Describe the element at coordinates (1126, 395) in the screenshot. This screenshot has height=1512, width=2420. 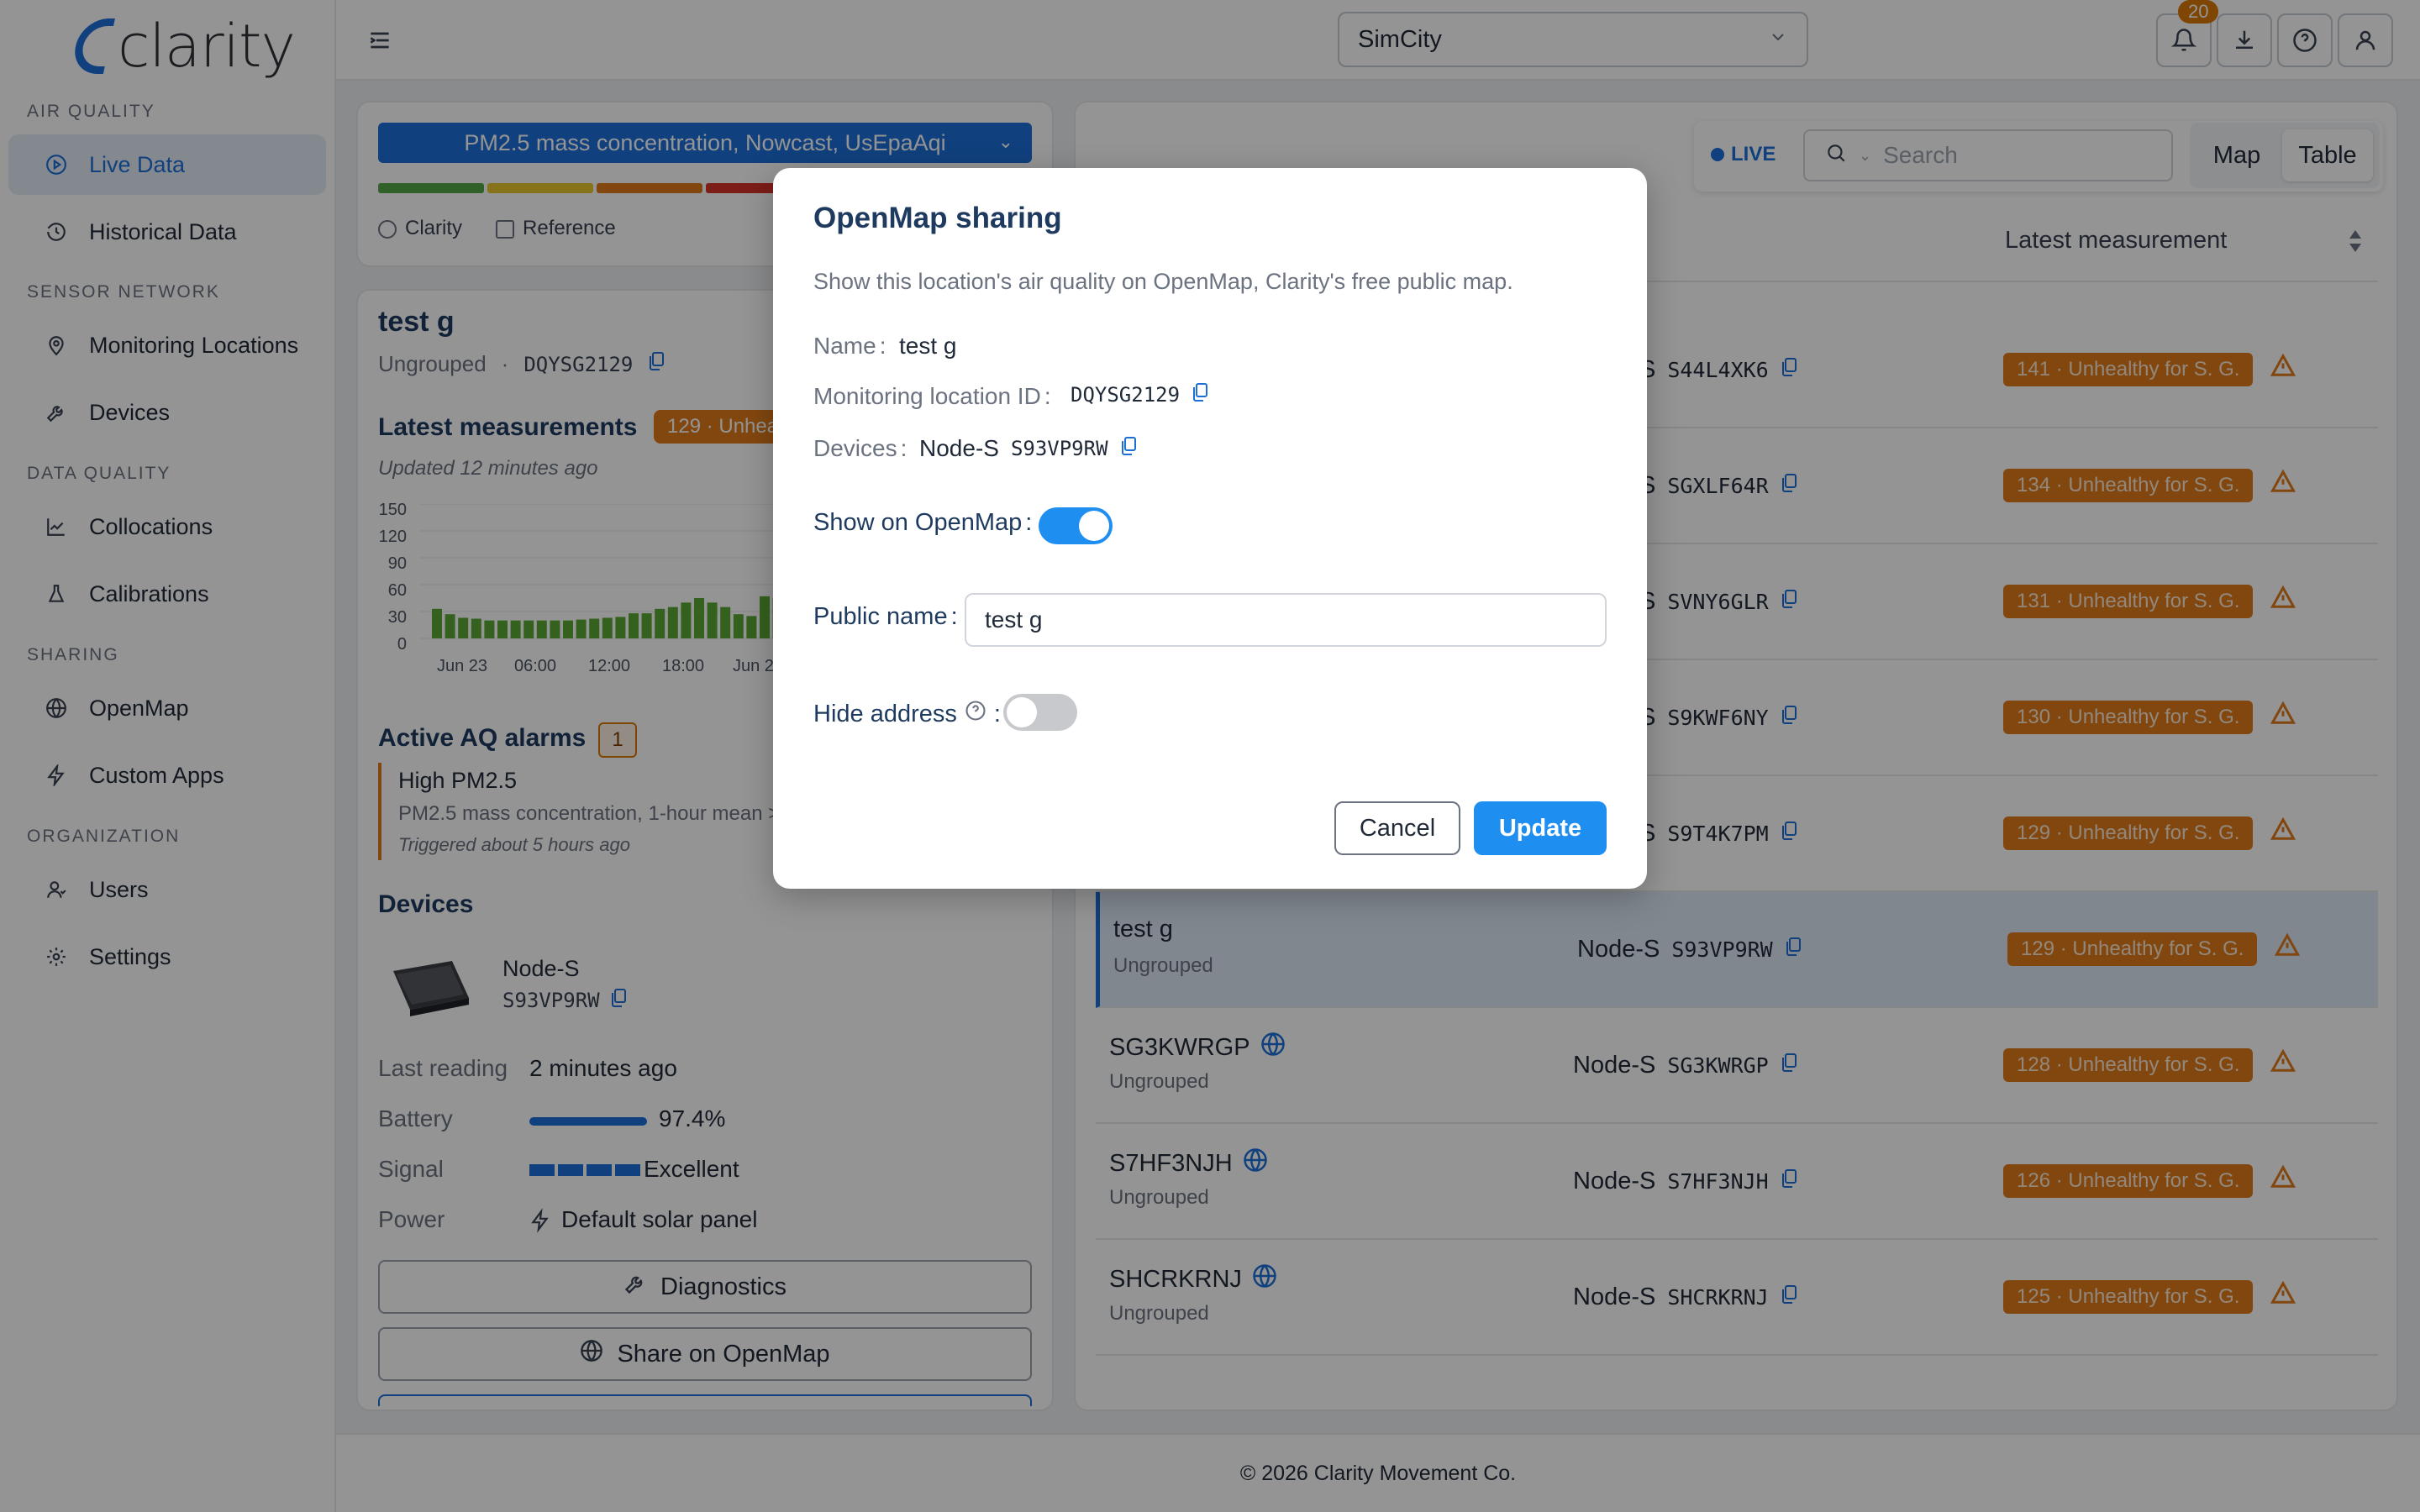
I see `location-id-value: DQYSG2129` at that location.